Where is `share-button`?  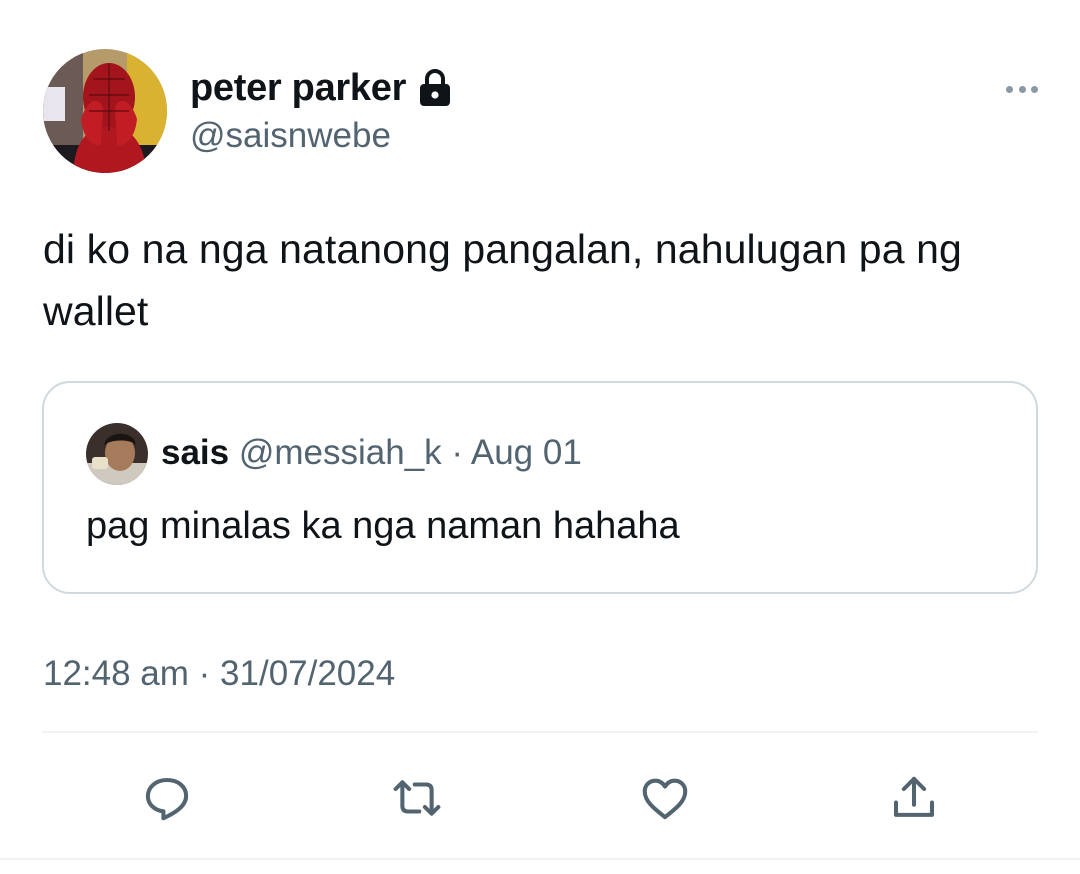 share-button is located at coordinates (914, 798).